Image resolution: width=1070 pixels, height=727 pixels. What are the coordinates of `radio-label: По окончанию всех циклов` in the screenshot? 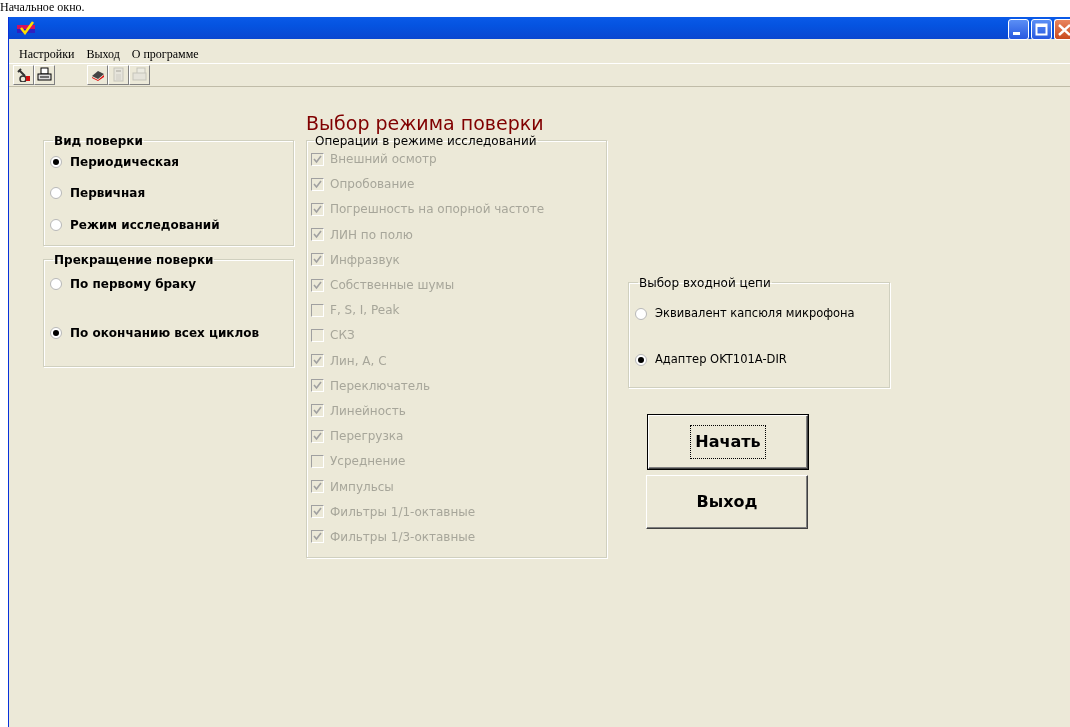 It's located at (165, 333).